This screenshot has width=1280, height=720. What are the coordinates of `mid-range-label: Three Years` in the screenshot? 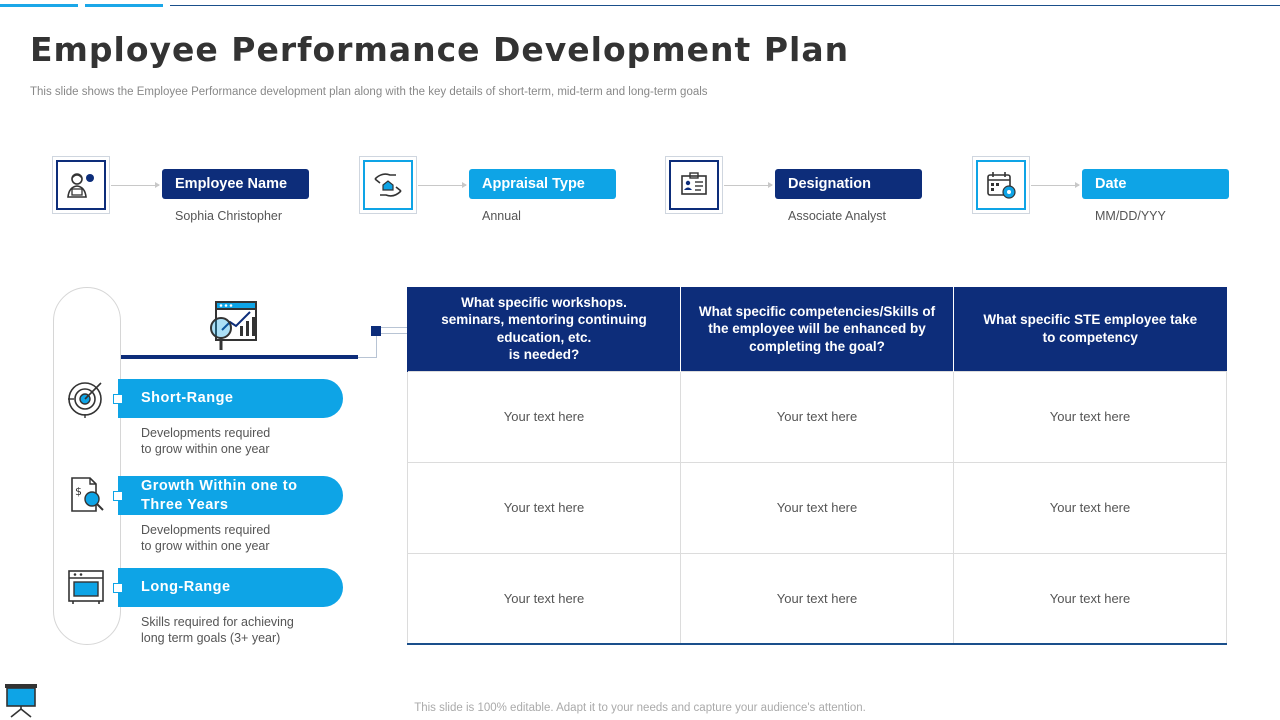 It's located at (185, 504).